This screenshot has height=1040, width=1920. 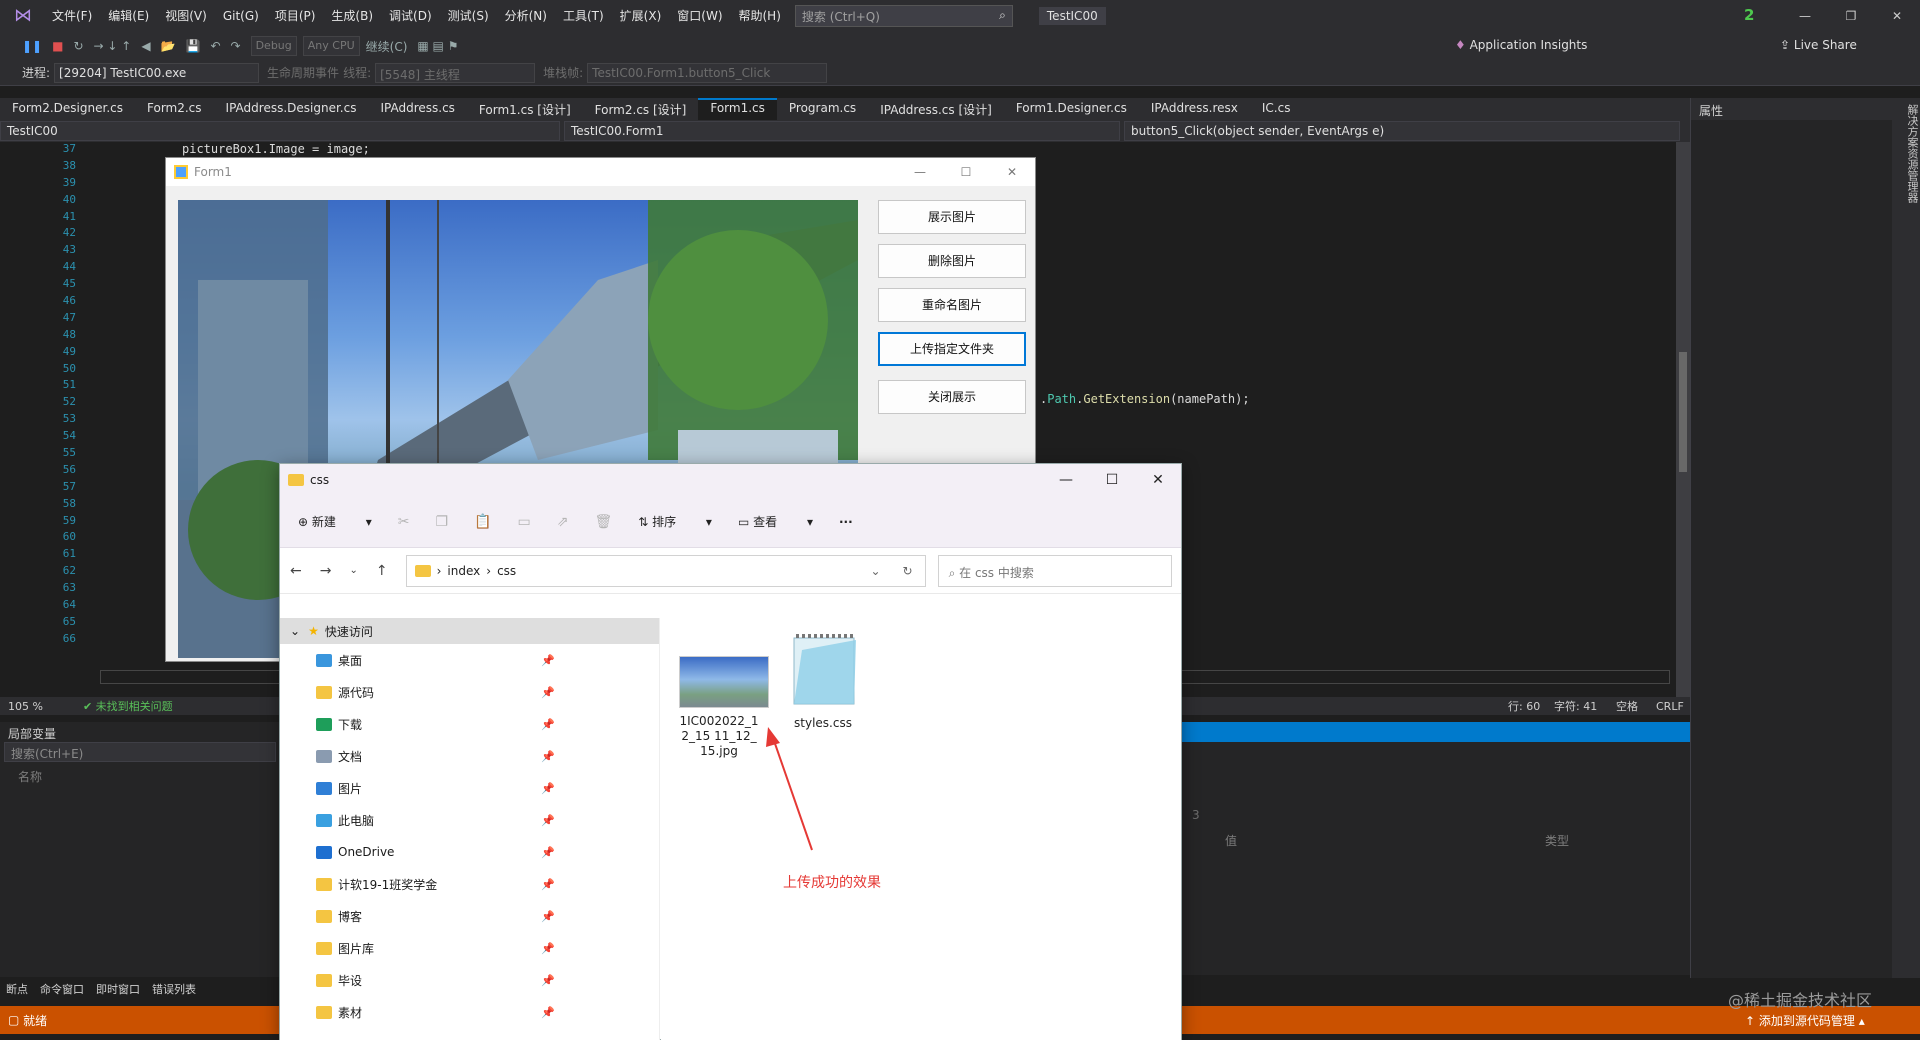 I want to click on upload-folder-button: 上传指定文件夹, so click(x=952, y=349).